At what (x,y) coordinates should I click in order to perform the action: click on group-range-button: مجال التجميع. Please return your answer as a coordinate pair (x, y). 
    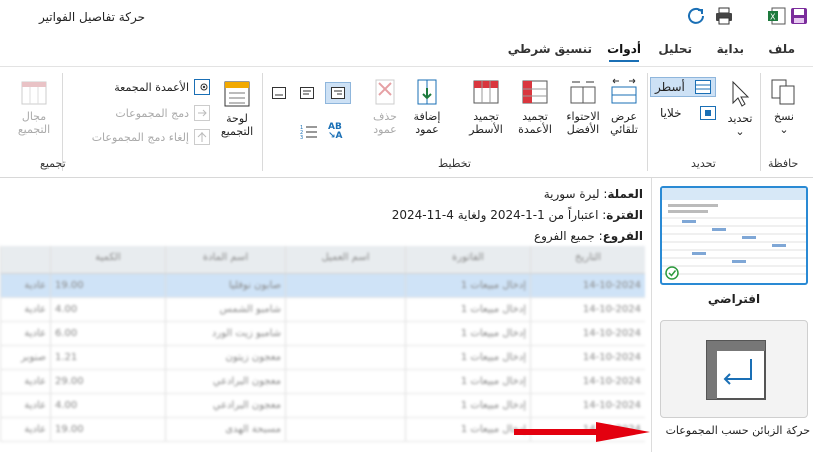
    Looking at the image, I should click on (34, 106).